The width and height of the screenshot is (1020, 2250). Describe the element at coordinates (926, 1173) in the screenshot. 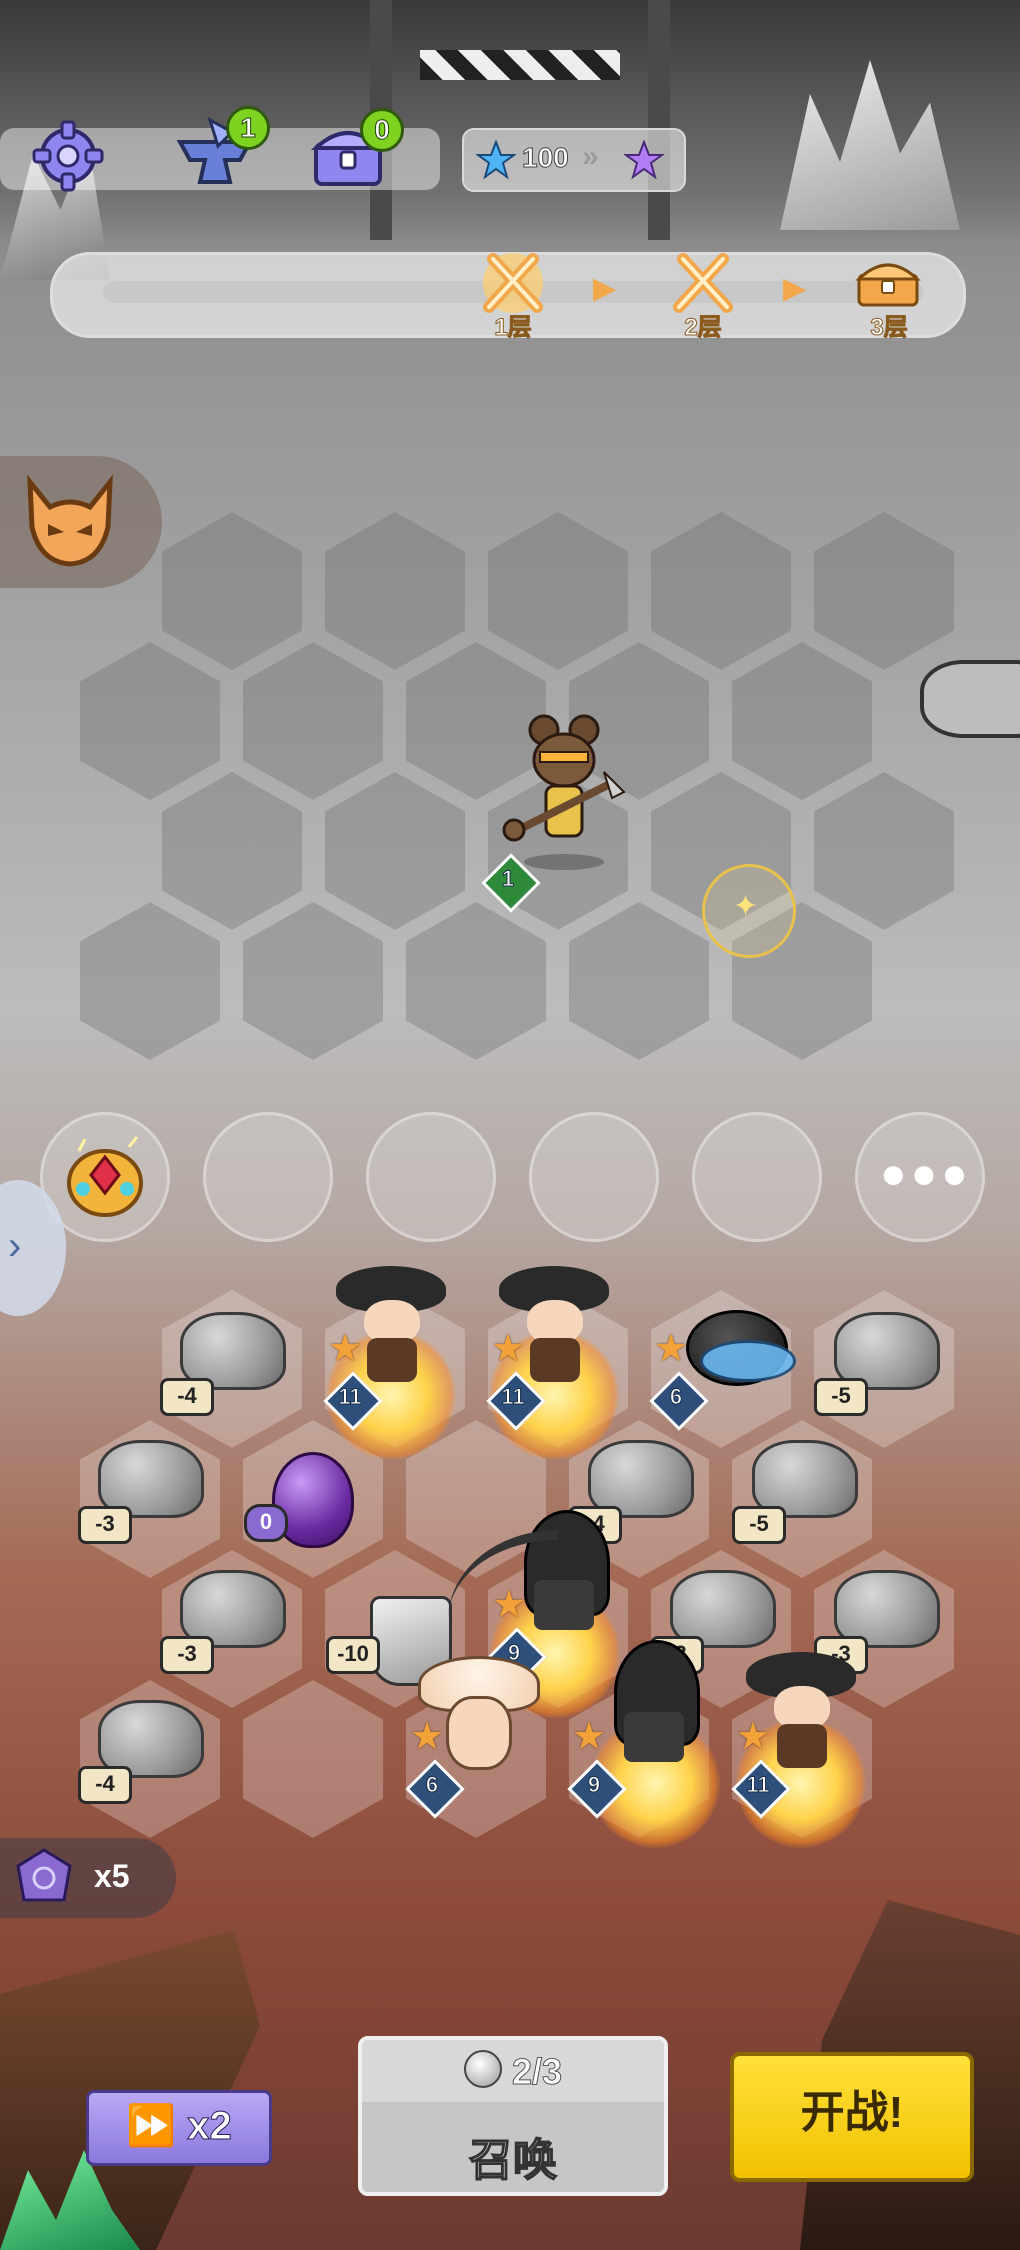

I see `more-dots-icon: ●●●` at that location.